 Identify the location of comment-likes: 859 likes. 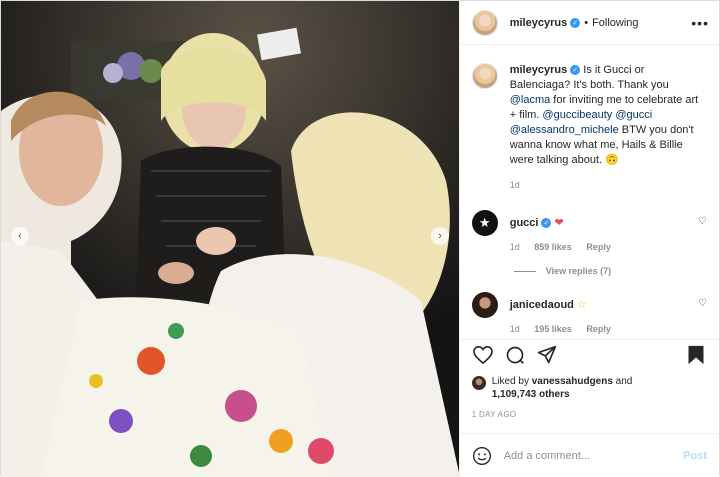
(553, 247).